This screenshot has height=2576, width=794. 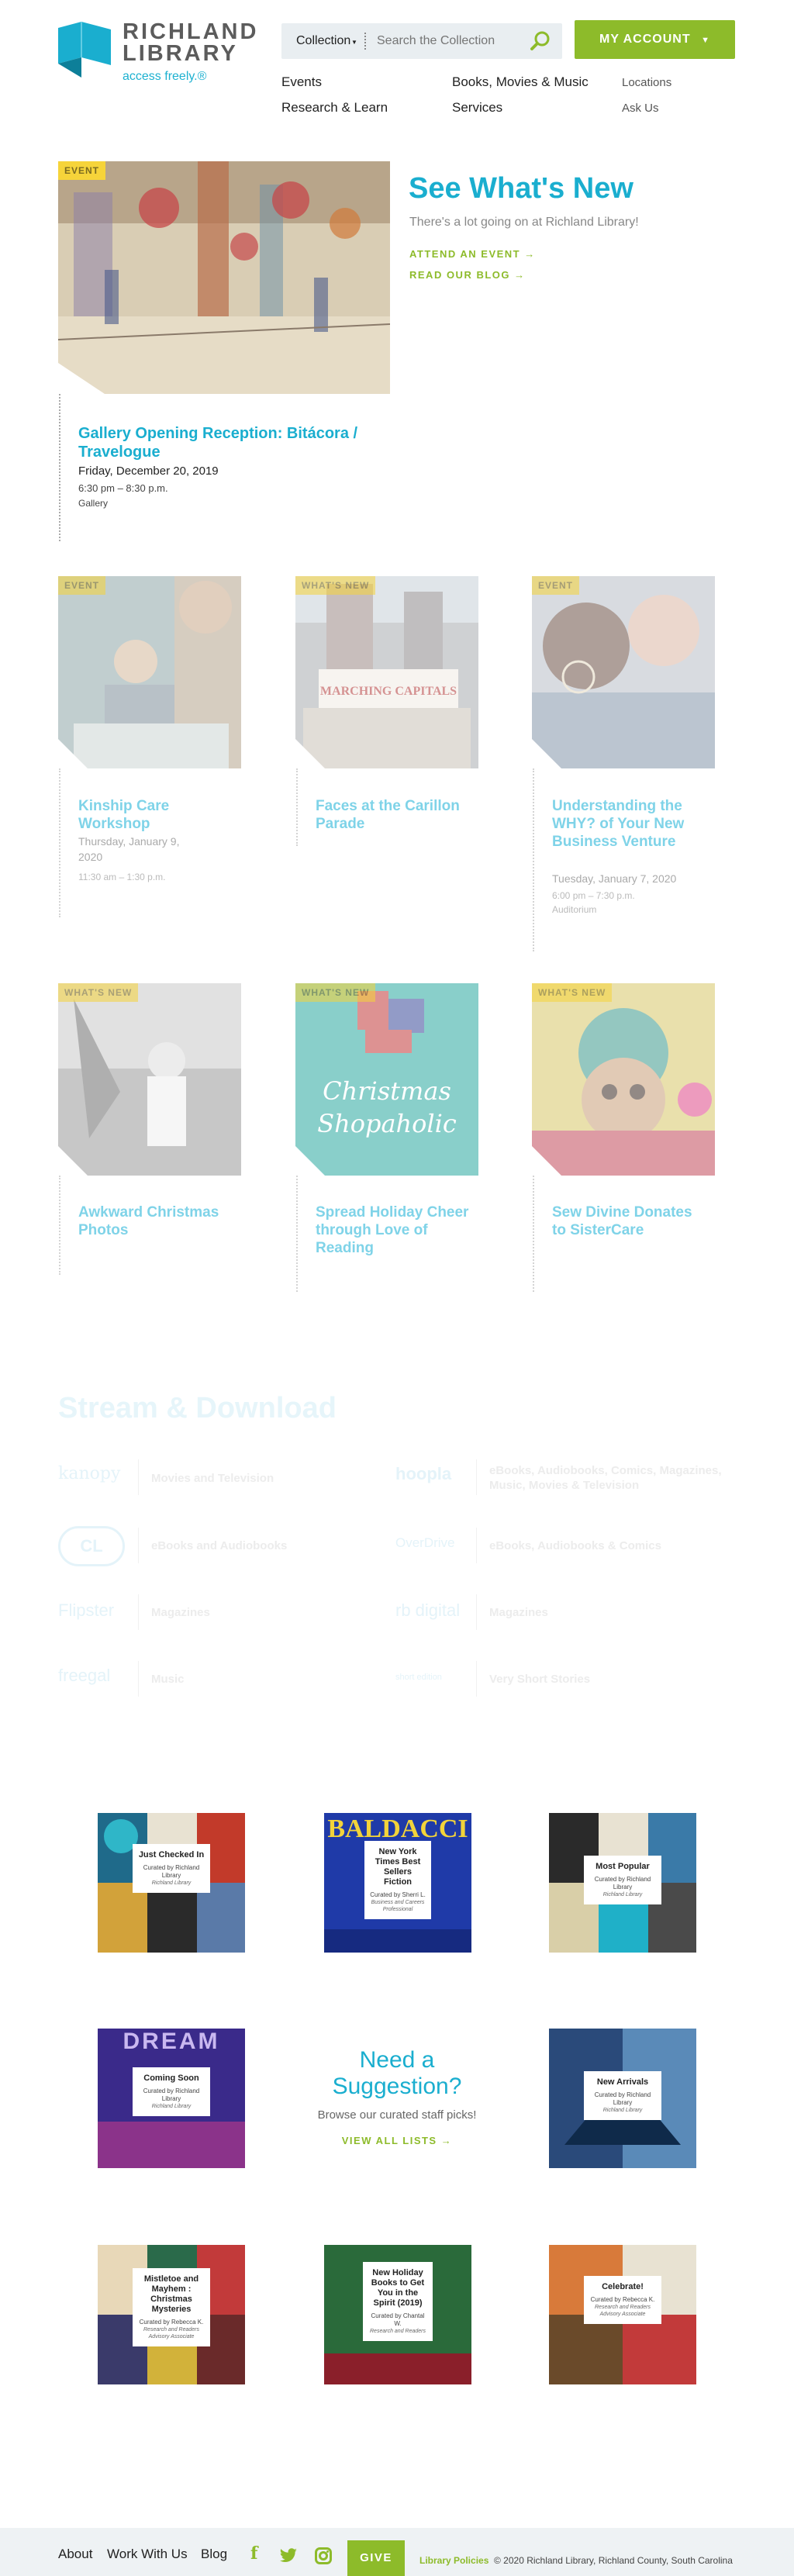 I want to click on stream-label: Very Short Stories, so click(x=539, y=1680).